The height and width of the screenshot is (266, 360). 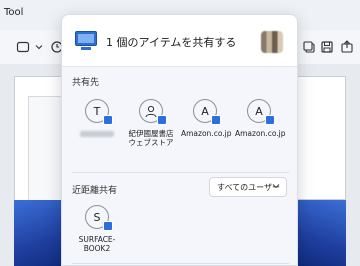 I want to click on contact-initial: T, so click(x=97, y=111).